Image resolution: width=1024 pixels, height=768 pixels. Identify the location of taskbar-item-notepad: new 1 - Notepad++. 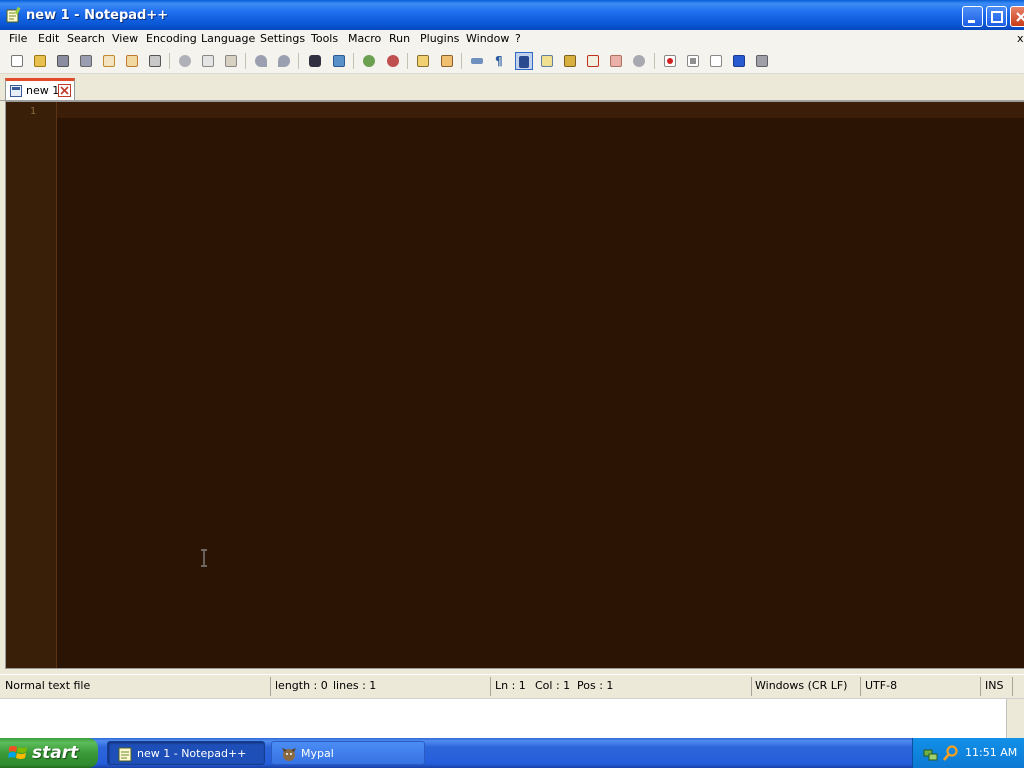
(186, 753).